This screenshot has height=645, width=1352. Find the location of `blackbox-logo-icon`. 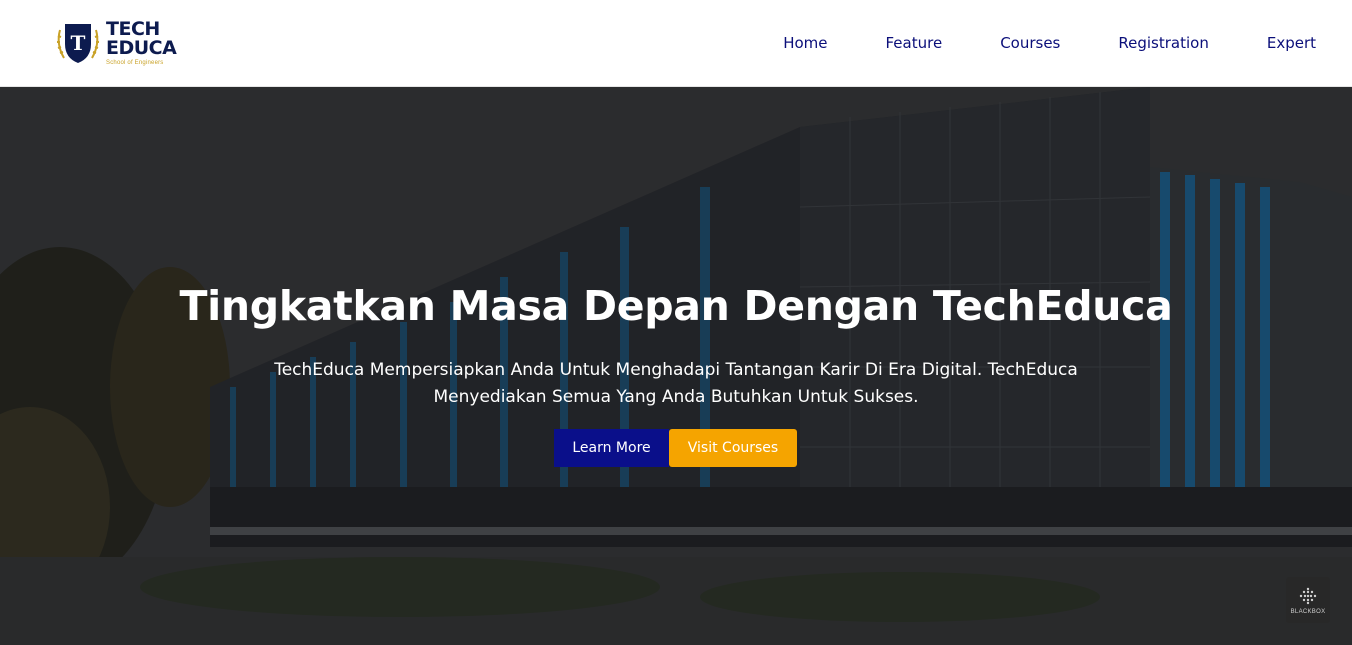

blackbox-logo-icon is located at coordinates (1308, 595).